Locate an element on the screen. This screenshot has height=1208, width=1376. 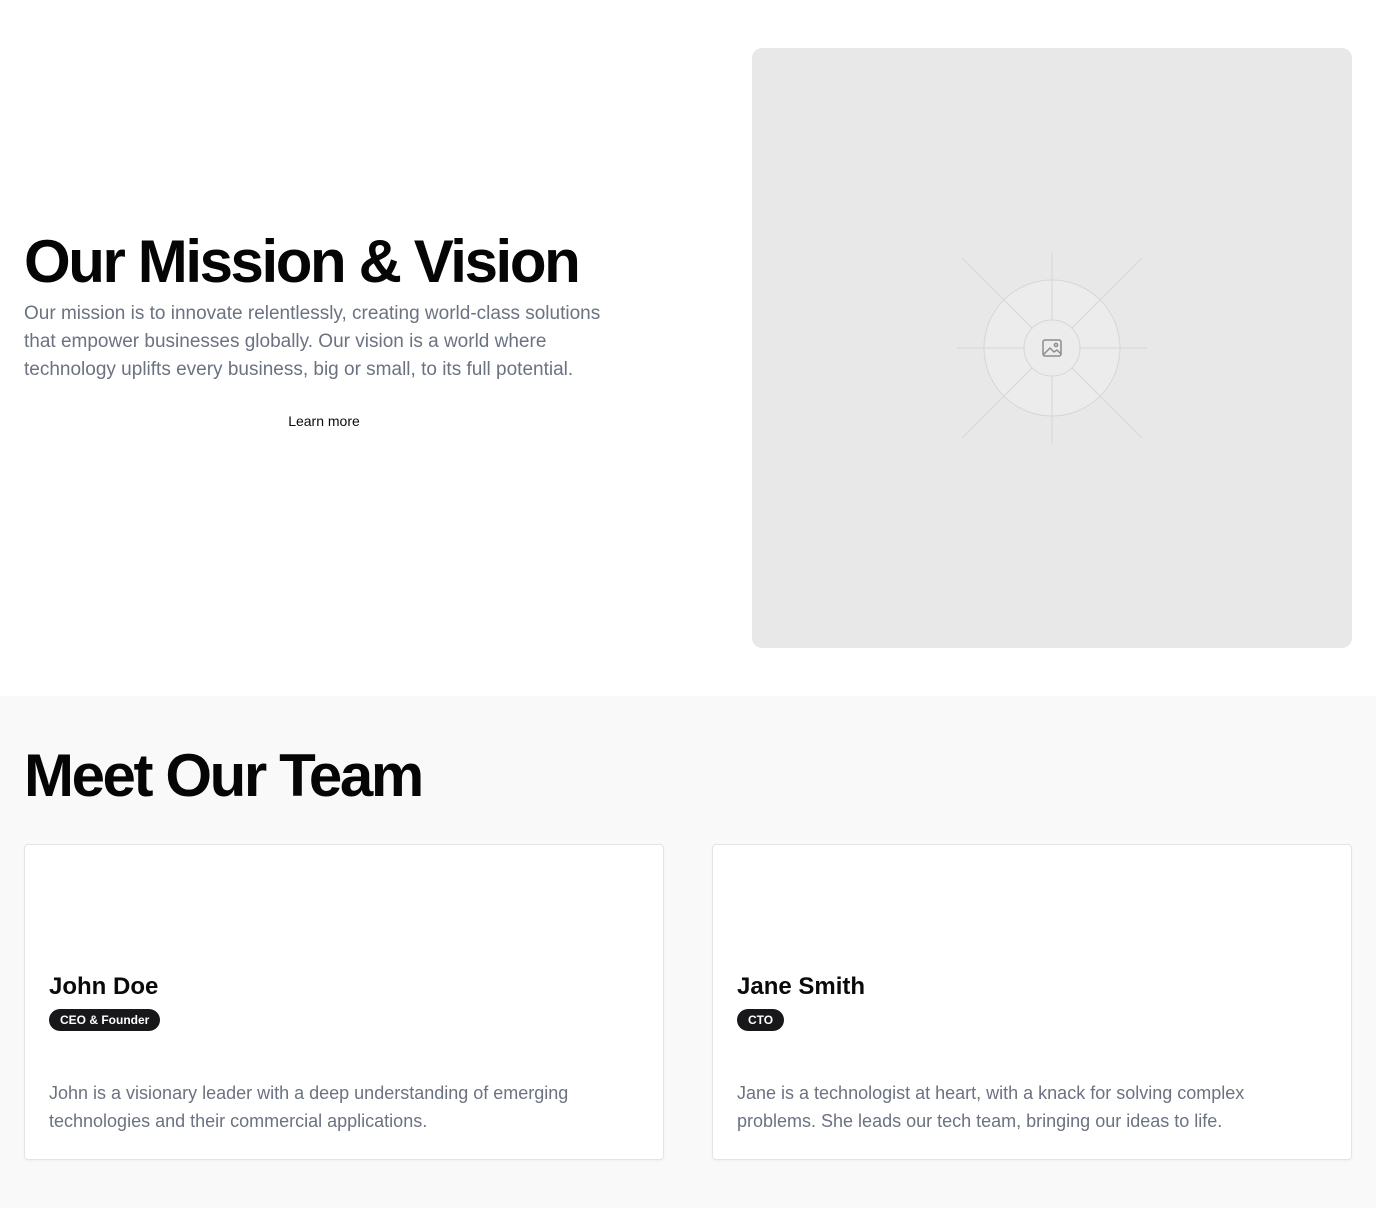
member-name: John Doe is located at coordinates (104, 986).